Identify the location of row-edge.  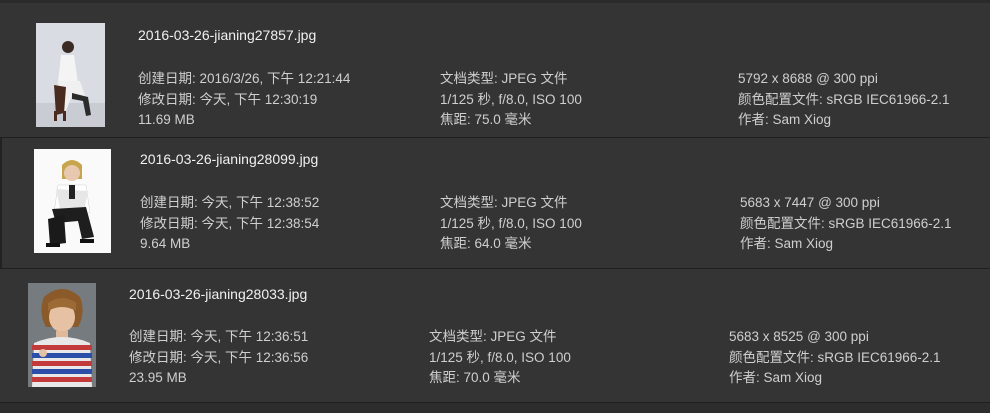
(1, 203).